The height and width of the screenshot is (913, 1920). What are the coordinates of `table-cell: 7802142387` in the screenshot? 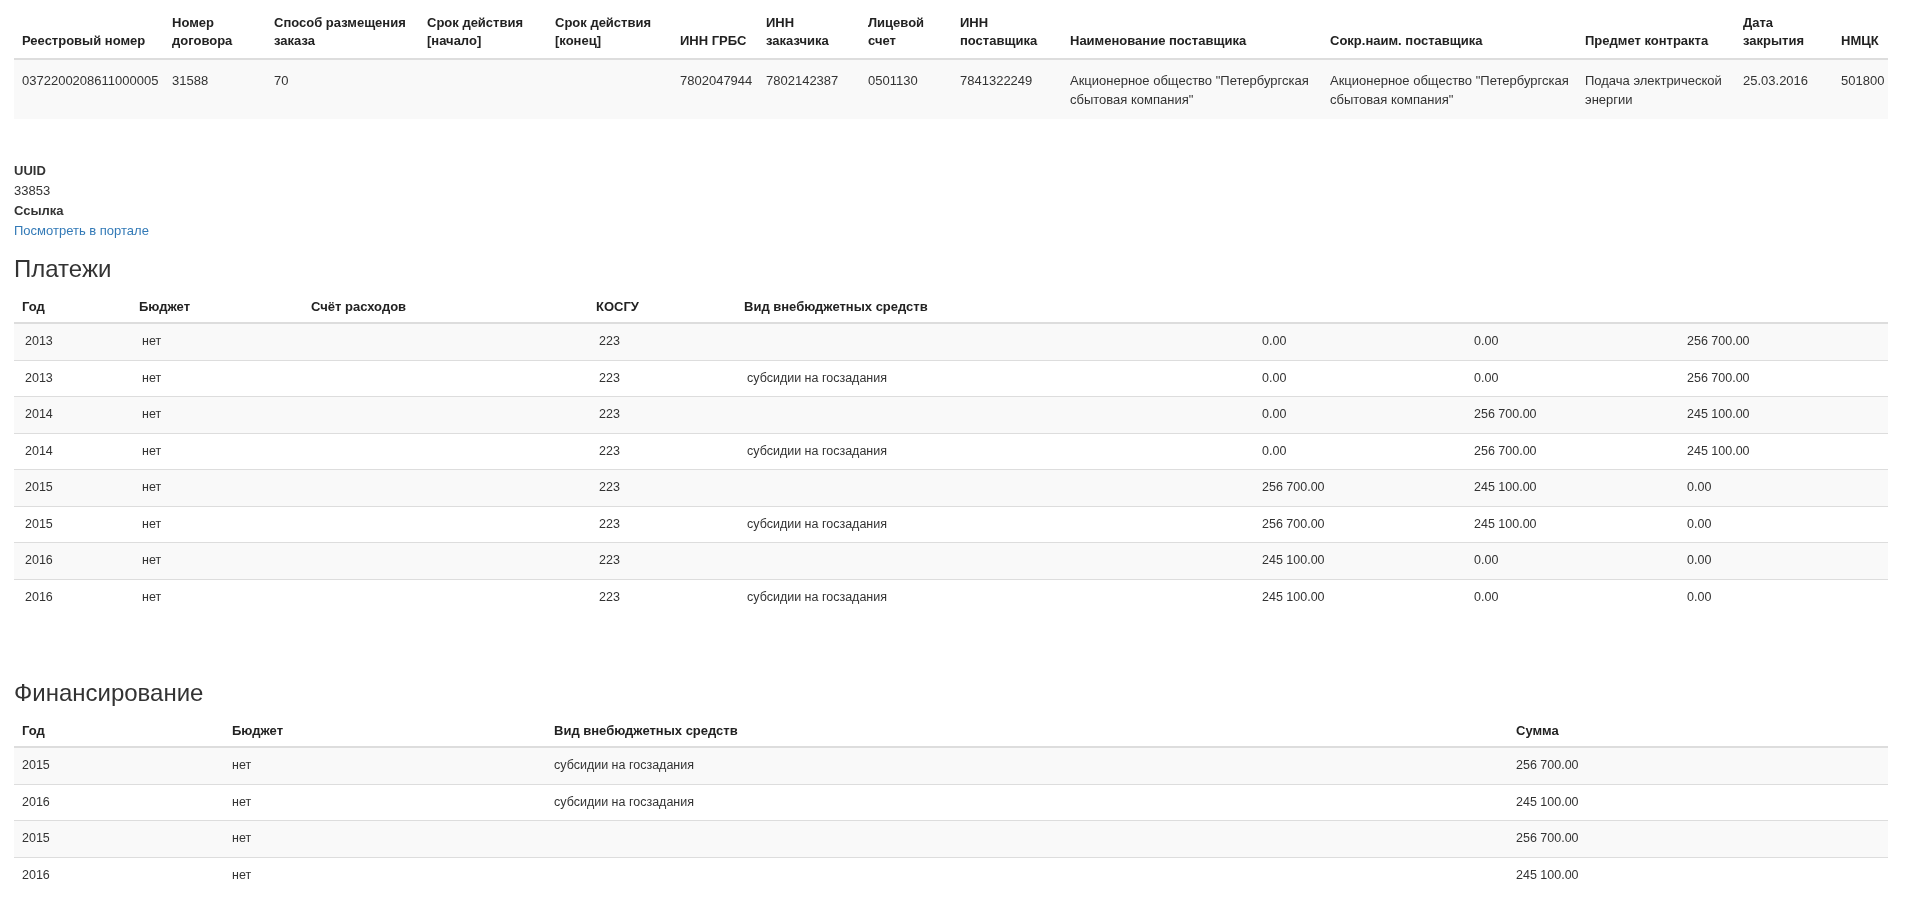 It's located at (809, 89).